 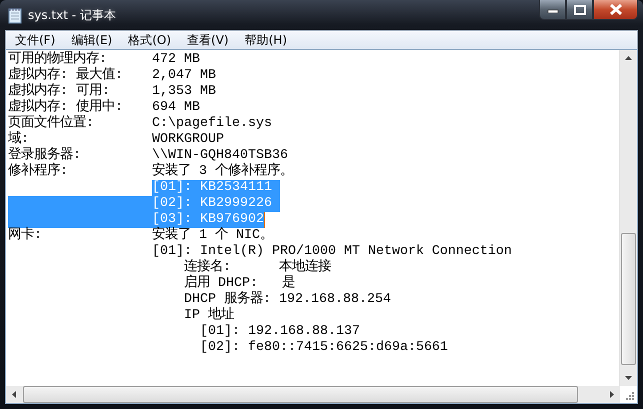 What do you see at coordinates (208, 40) in the screenshot?
I see `menu-item: 查看(V)` at bounding box center [208, 40].